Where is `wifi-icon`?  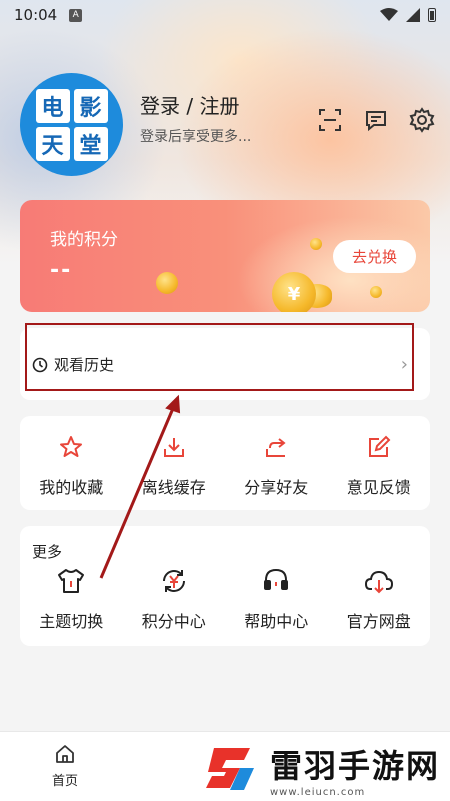 wifi-icon is located at coordinates (389, 14).